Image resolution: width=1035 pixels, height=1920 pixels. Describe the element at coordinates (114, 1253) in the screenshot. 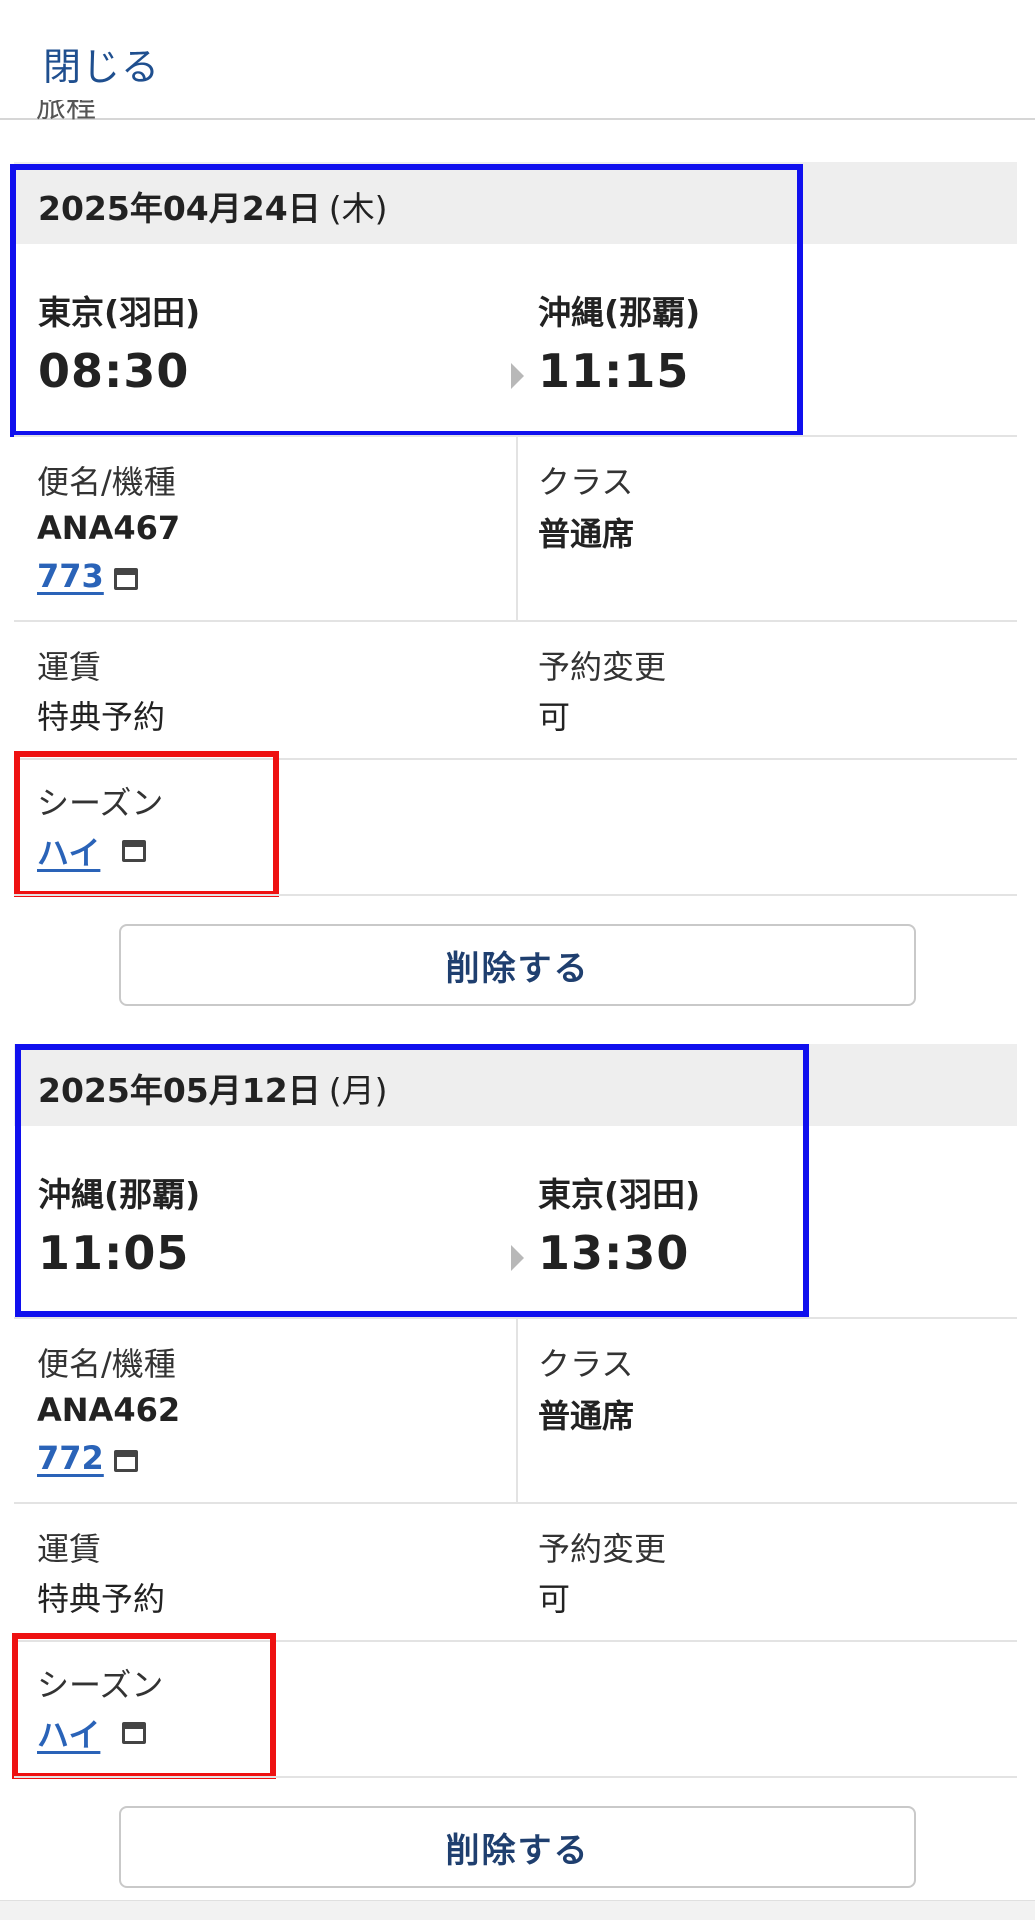

I see `departure-time: 11:05` at that location.